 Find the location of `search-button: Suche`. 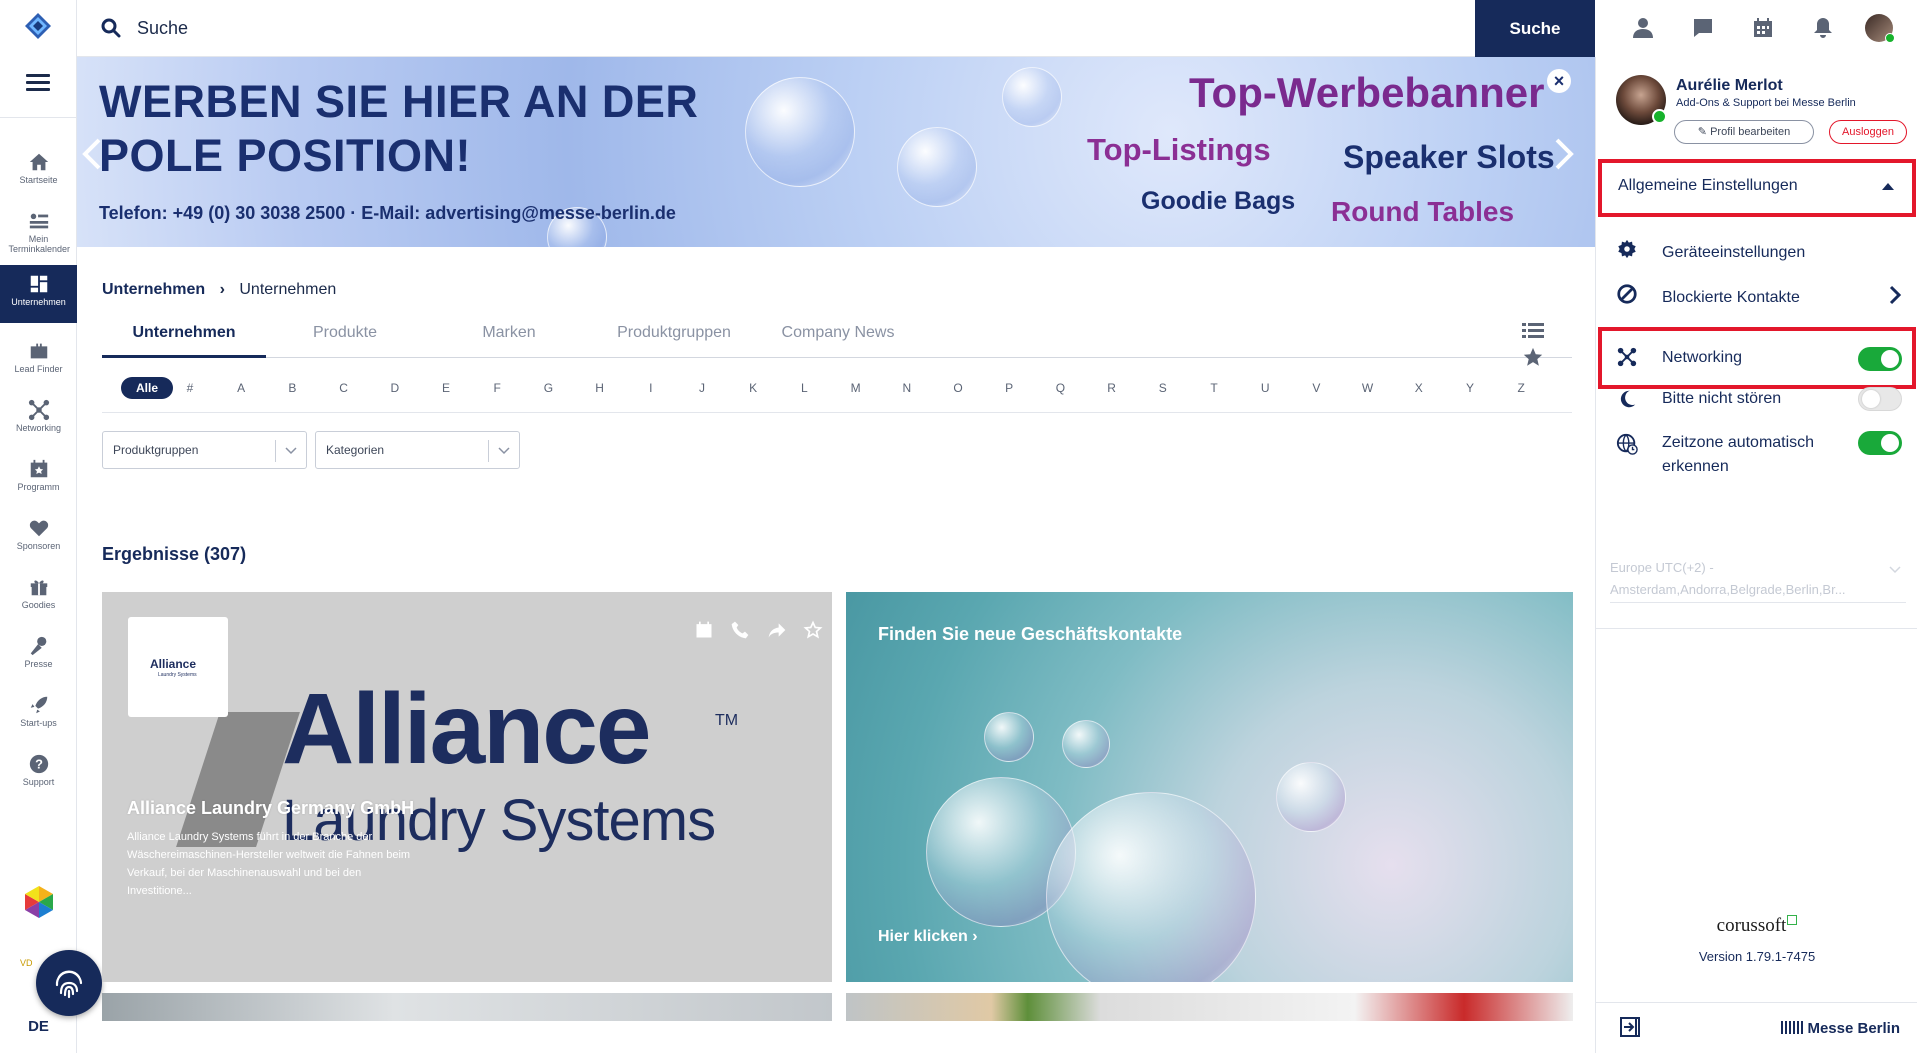

search-button: Suche is located at coordinates (1535, 28).